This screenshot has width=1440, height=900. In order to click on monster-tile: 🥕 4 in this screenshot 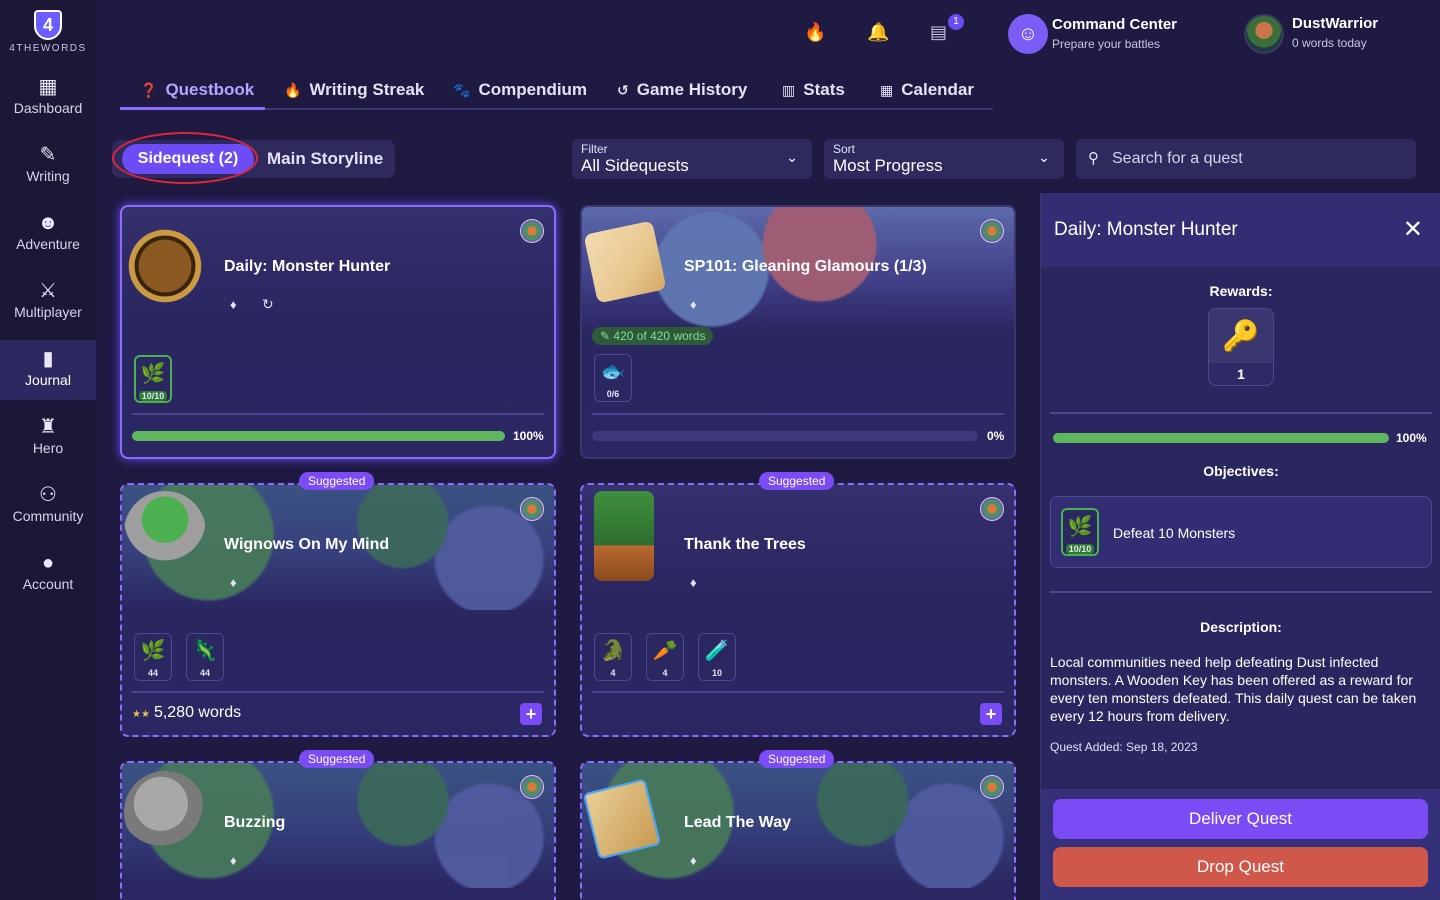, I will do `click(665, 657)`.